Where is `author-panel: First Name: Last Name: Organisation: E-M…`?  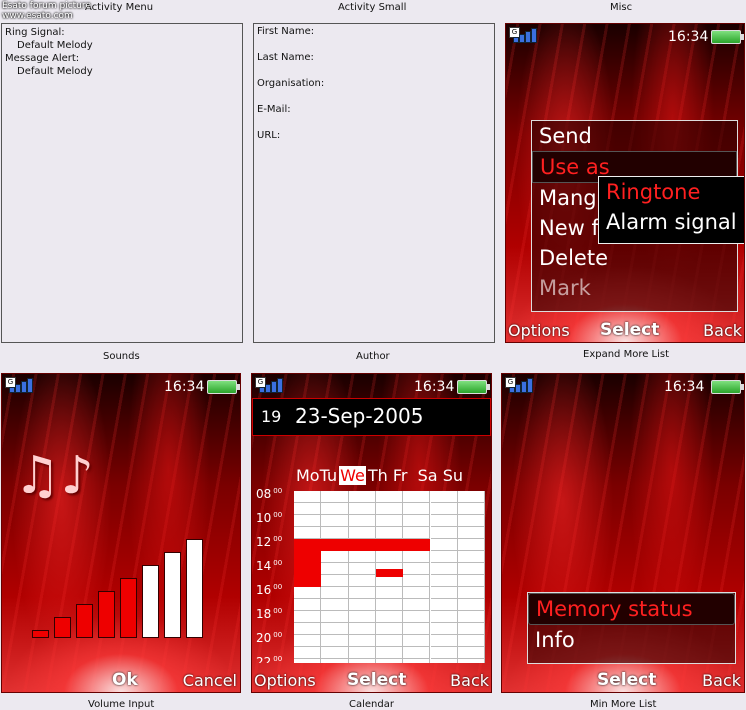 author-panel: First Name: Last Name: Organisation: E-M… is located at coordinates (374, 183).